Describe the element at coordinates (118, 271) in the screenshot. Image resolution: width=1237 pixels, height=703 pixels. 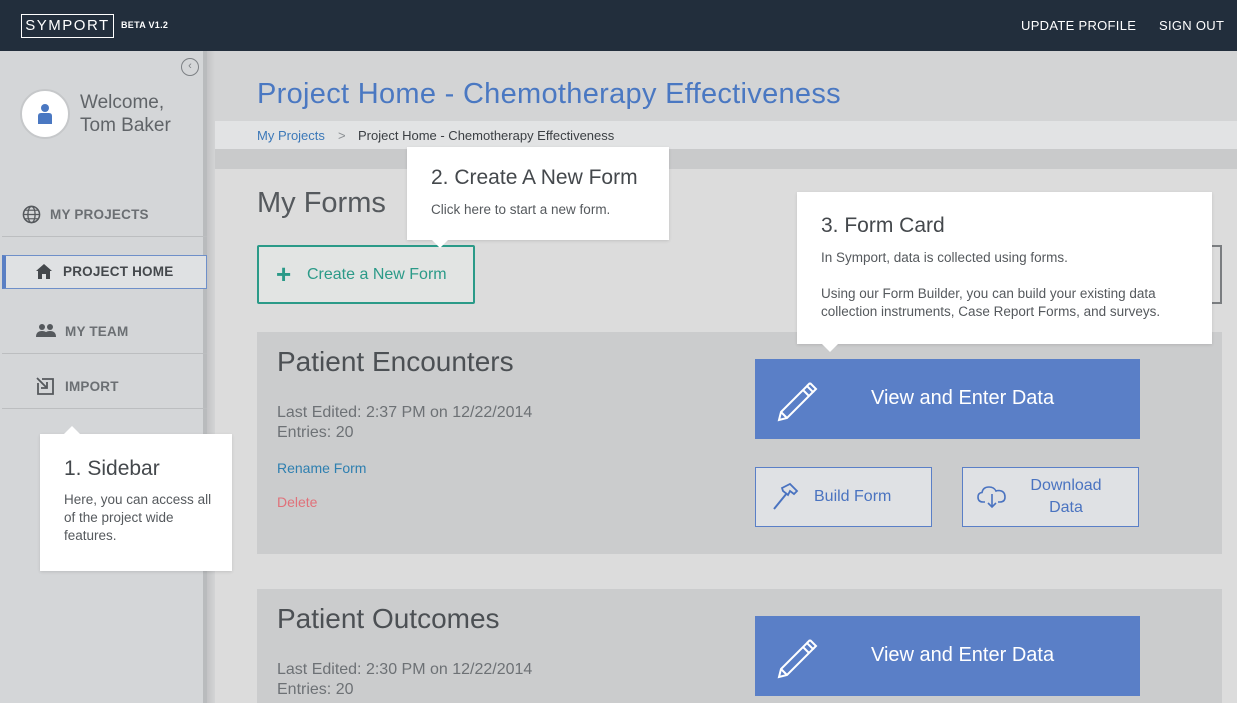
I see `sidebar-item-label: PROJECT HOME` at that location.